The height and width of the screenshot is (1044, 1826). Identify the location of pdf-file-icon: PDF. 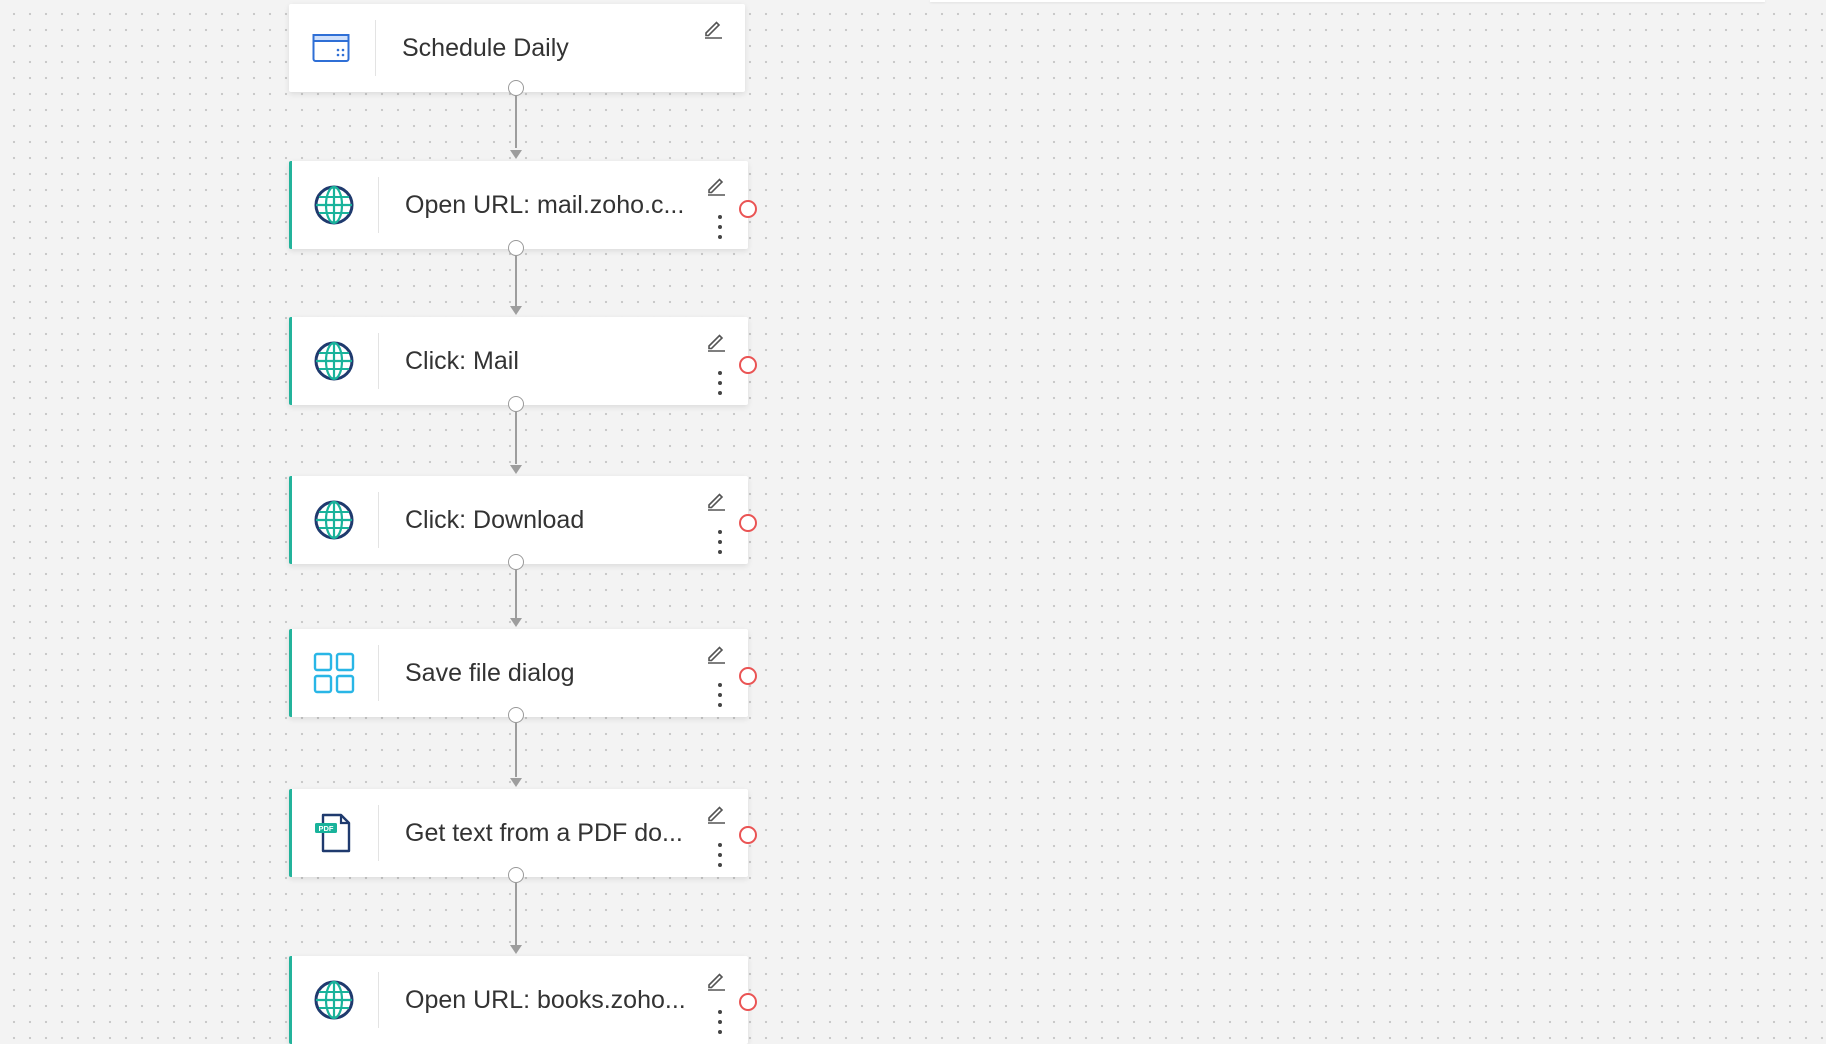
(334, 833).